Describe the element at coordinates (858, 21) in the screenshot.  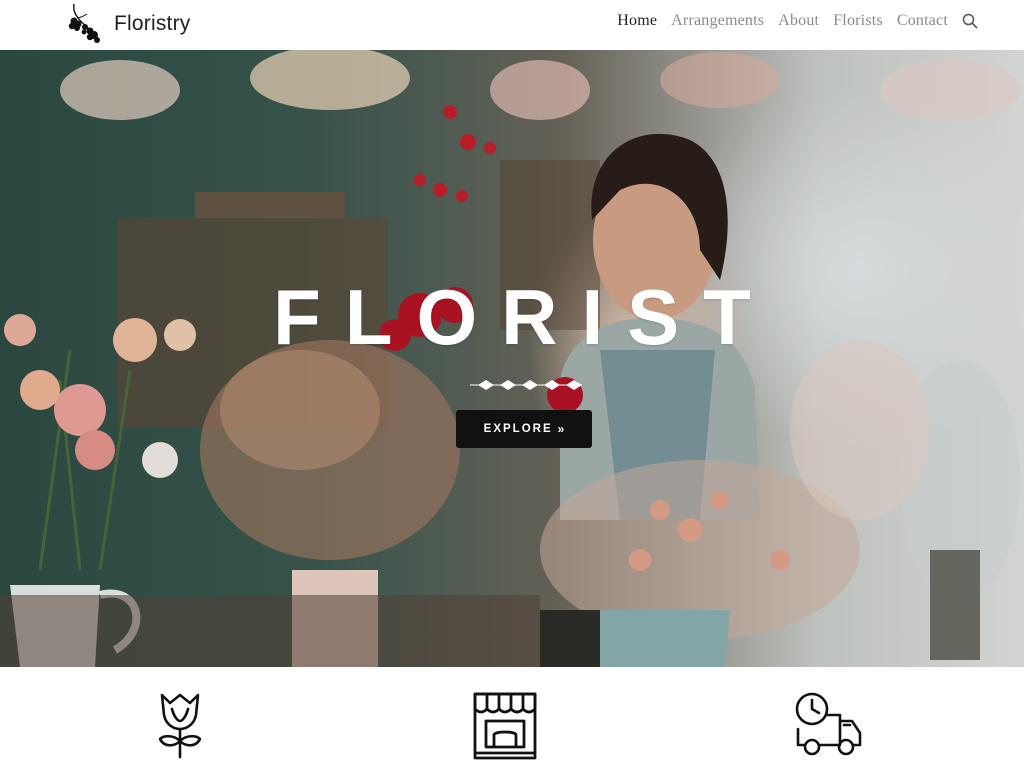
I see `nav-florists: Florists` at that location.